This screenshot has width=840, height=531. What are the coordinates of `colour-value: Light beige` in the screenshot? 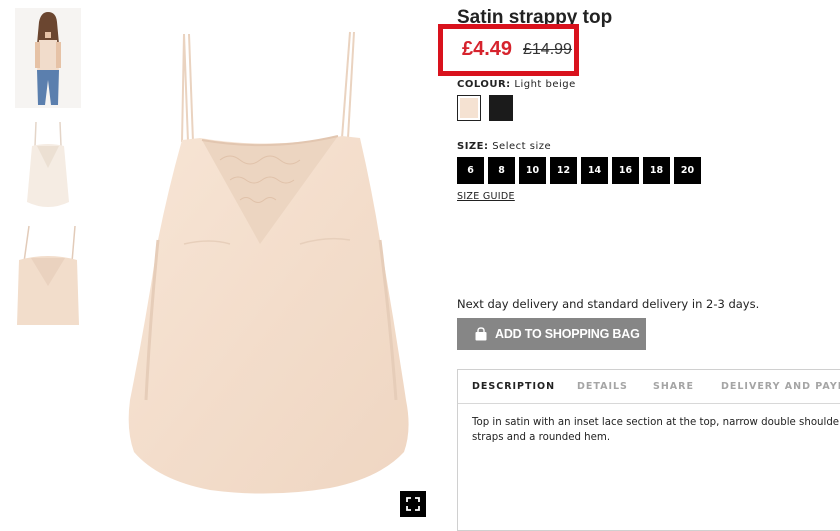 It's located at (545, 84).